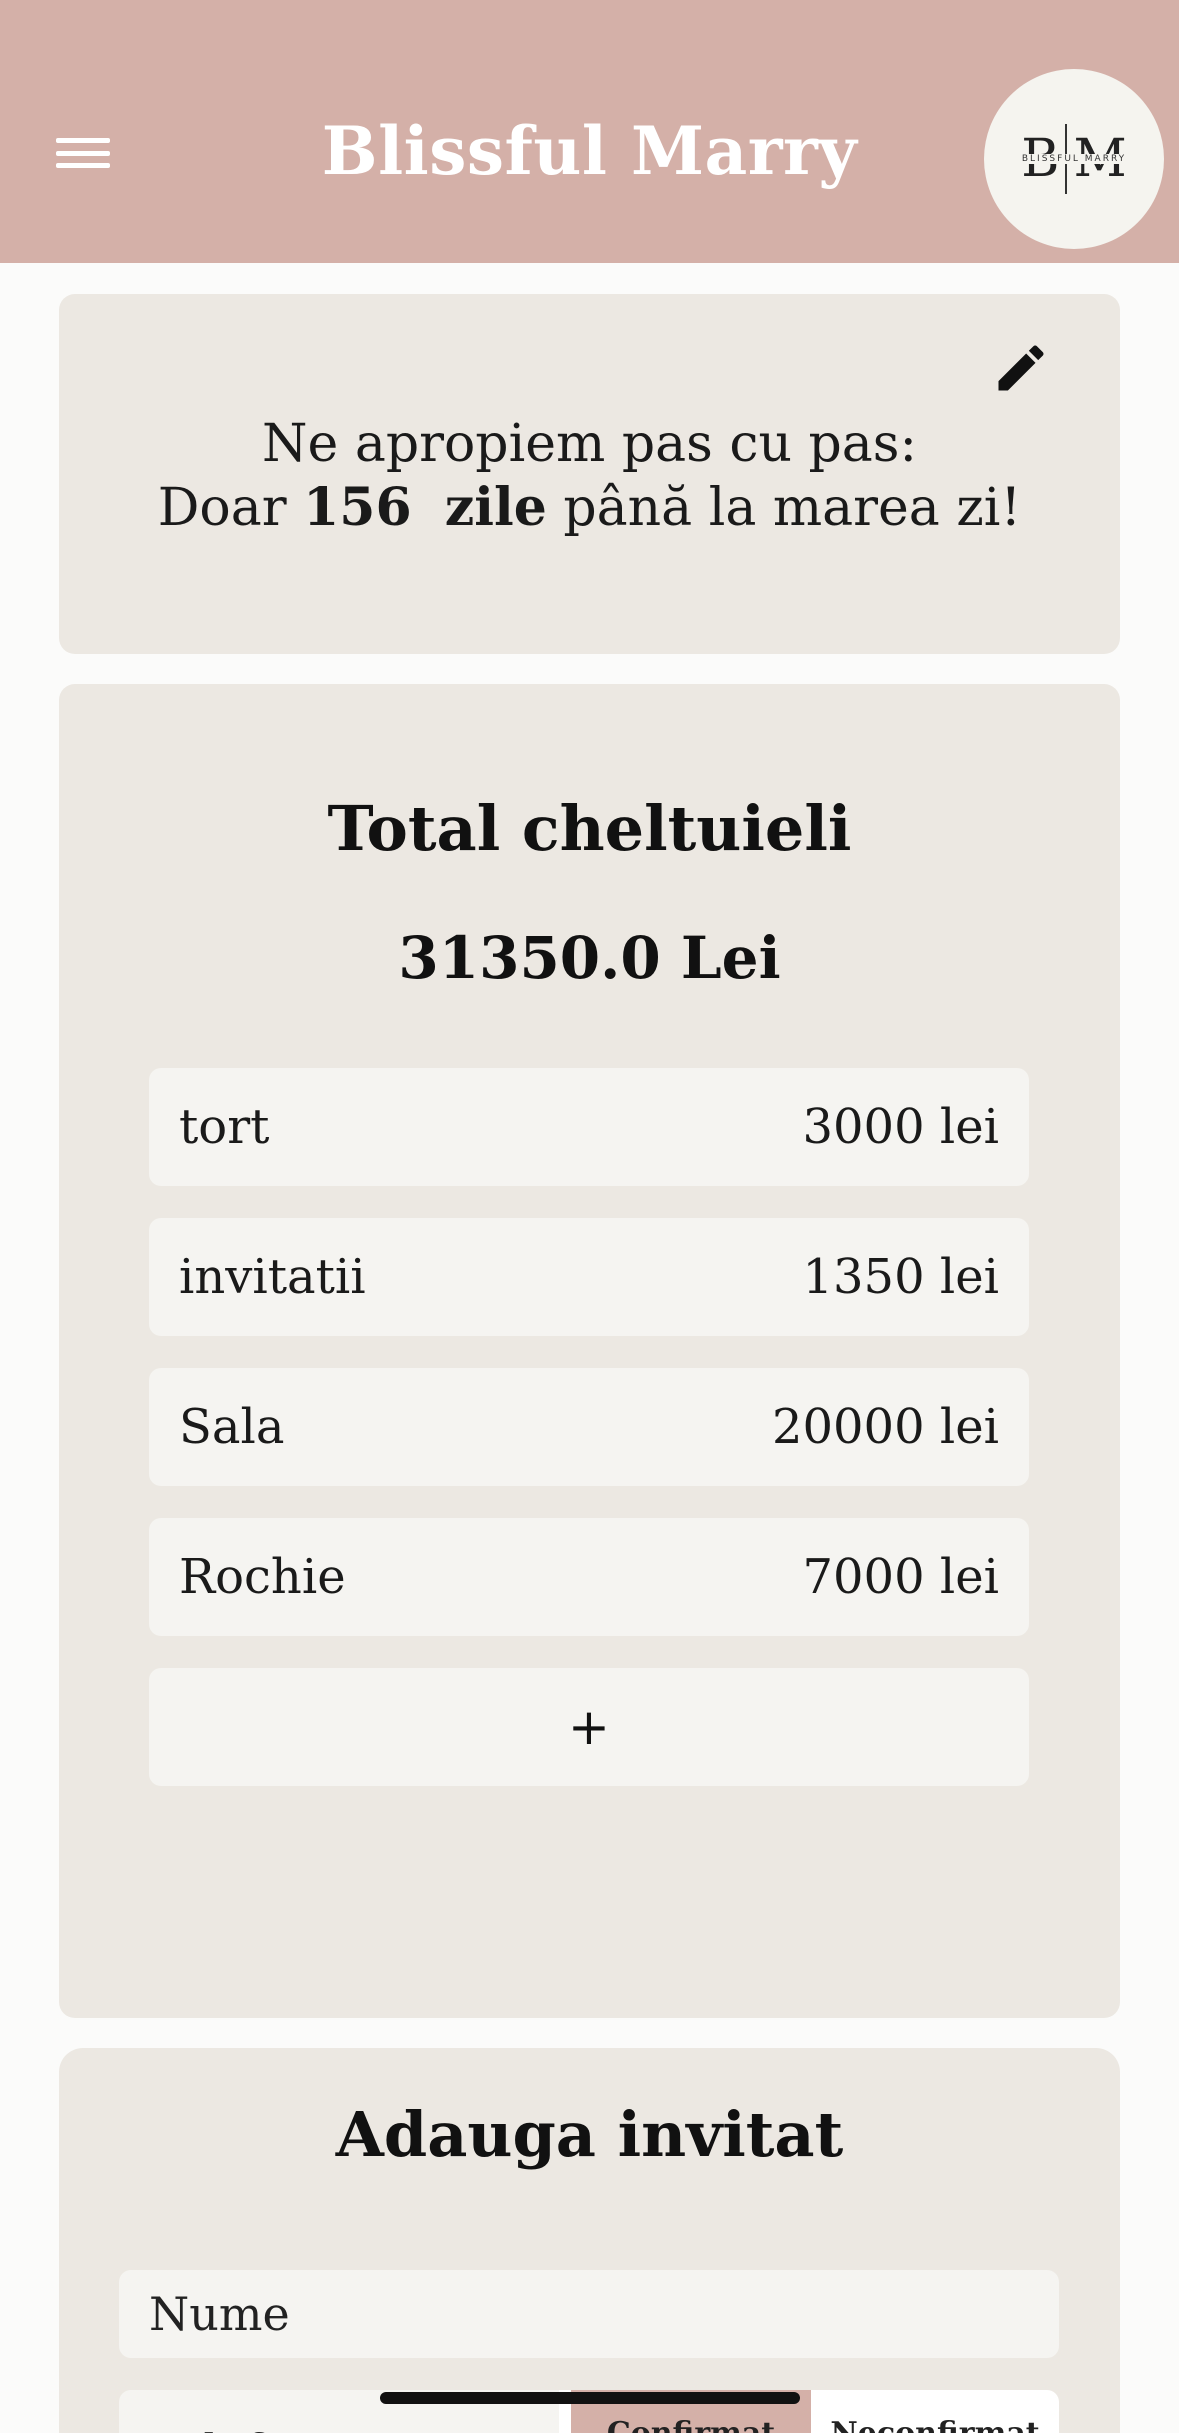 The height and width of the screenshot is (2433, 1179). I want to click on logo-brand-text: BLISSFUL MARRY, so click(1074, 159).